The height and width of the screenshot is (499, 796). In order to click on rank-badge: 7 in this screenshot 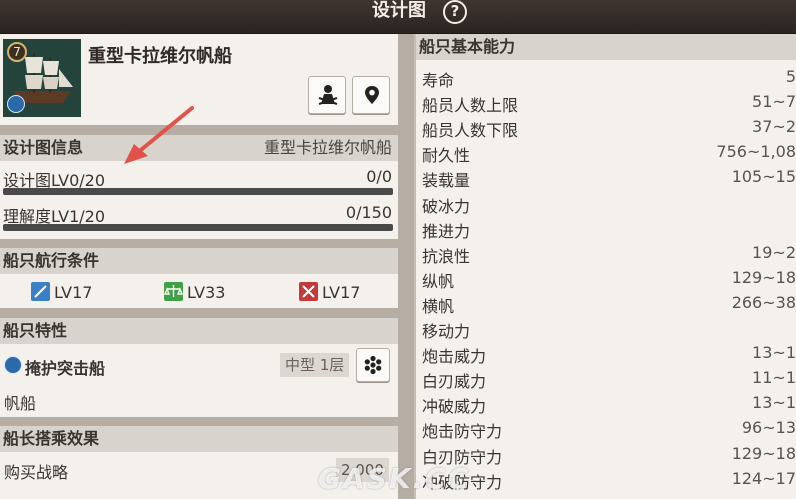, I will do `click(17, 52)`.